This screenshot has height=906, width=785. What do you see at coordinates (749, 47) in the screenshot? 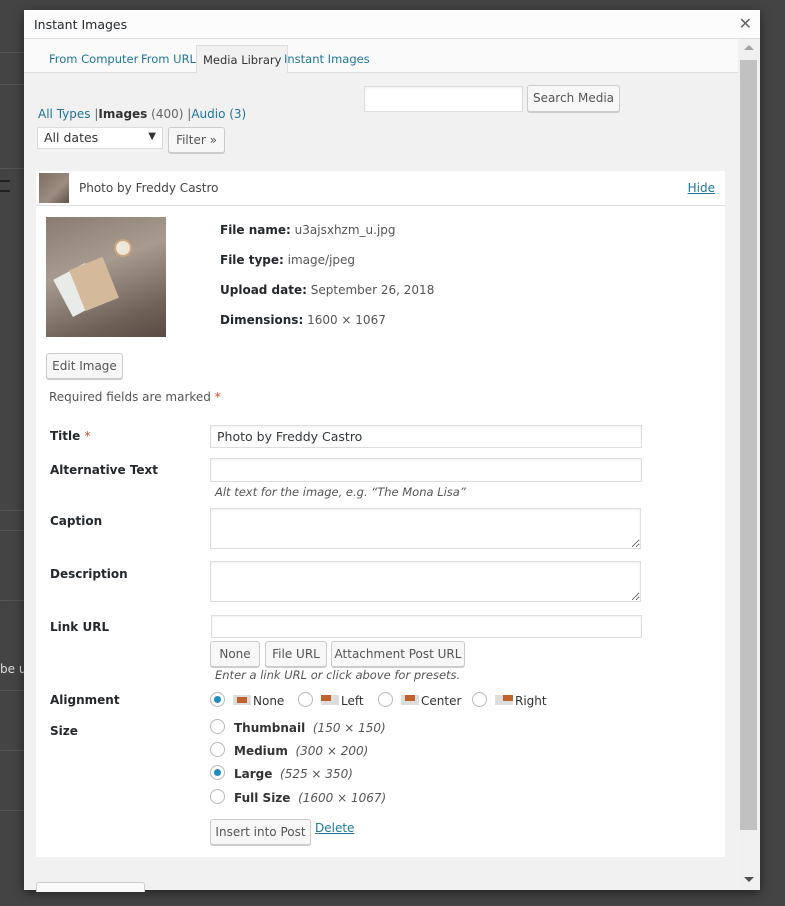
I see `scroll-up-icon` at bounding box center [749, 47].